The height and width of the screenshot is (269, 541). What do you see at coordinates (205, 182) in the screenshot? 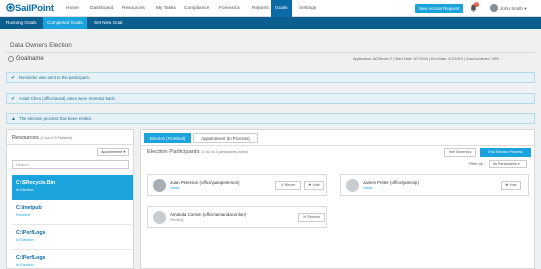
I see `participant-name: Juan Peterson (office\juanpeterson)` at bounding box center [205, 182].